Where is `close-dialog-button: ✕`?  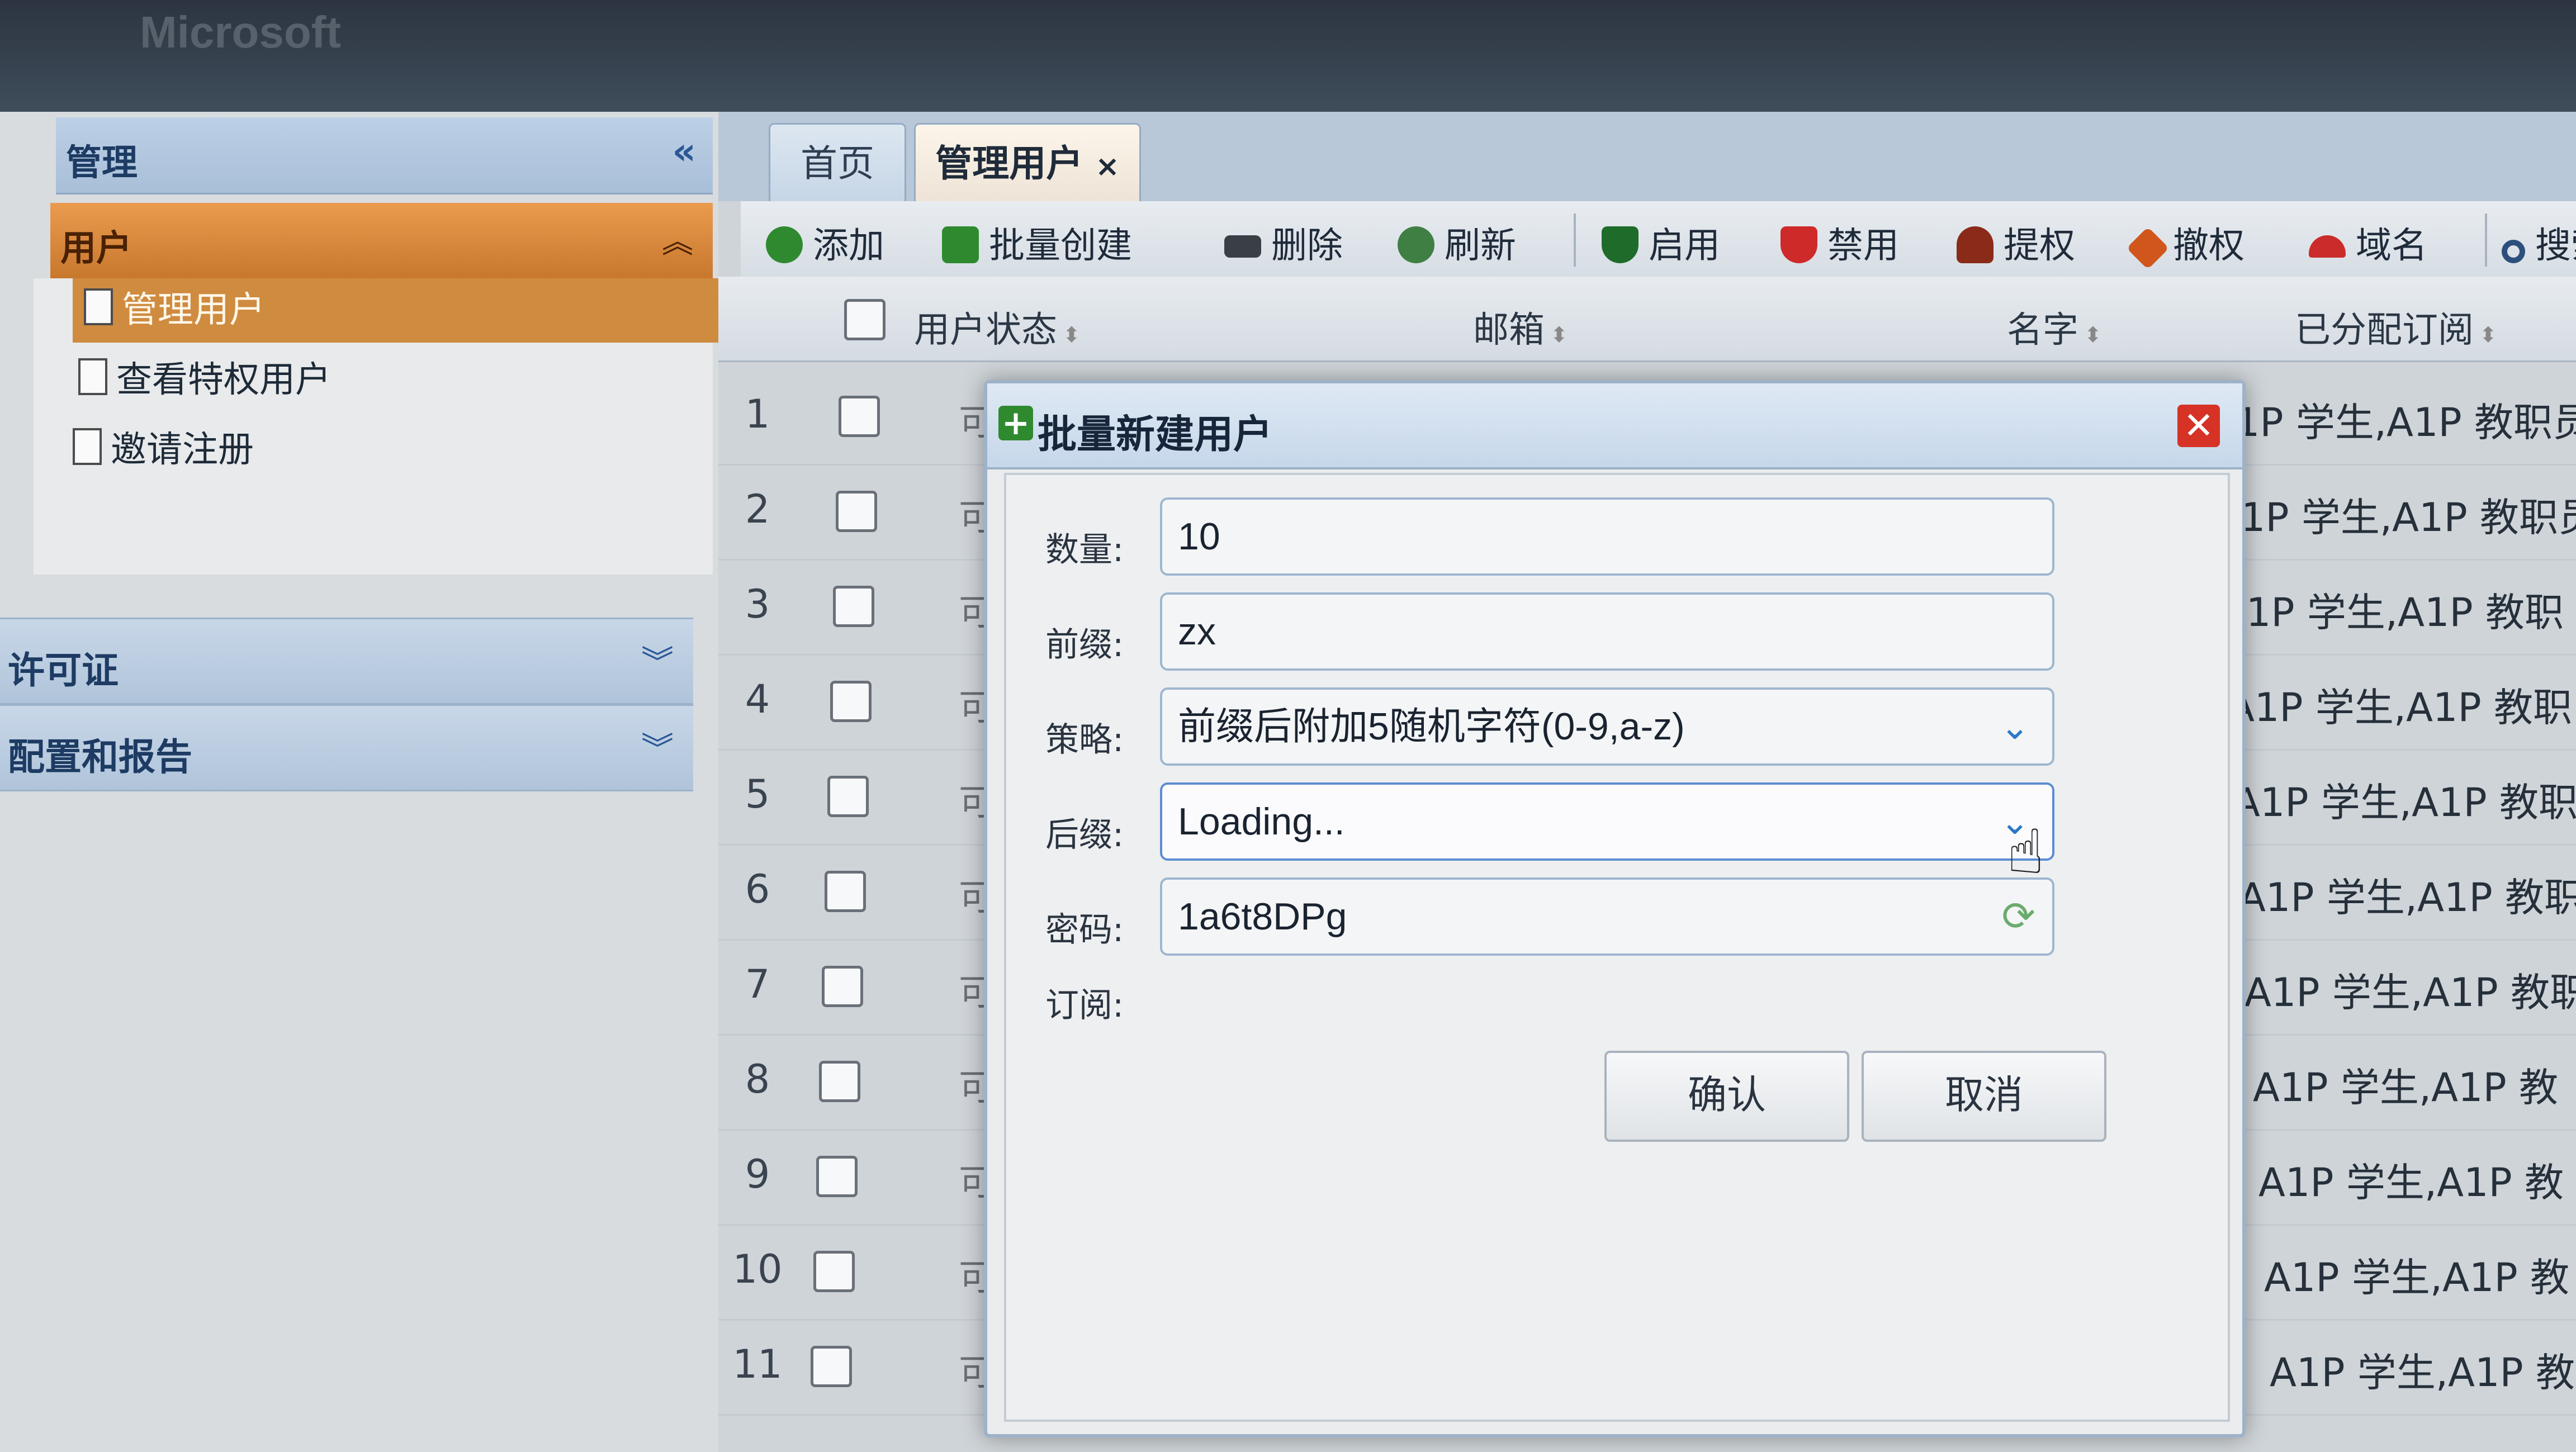
close-dialog-button: ✕ is located at coordinates (2198, 426).